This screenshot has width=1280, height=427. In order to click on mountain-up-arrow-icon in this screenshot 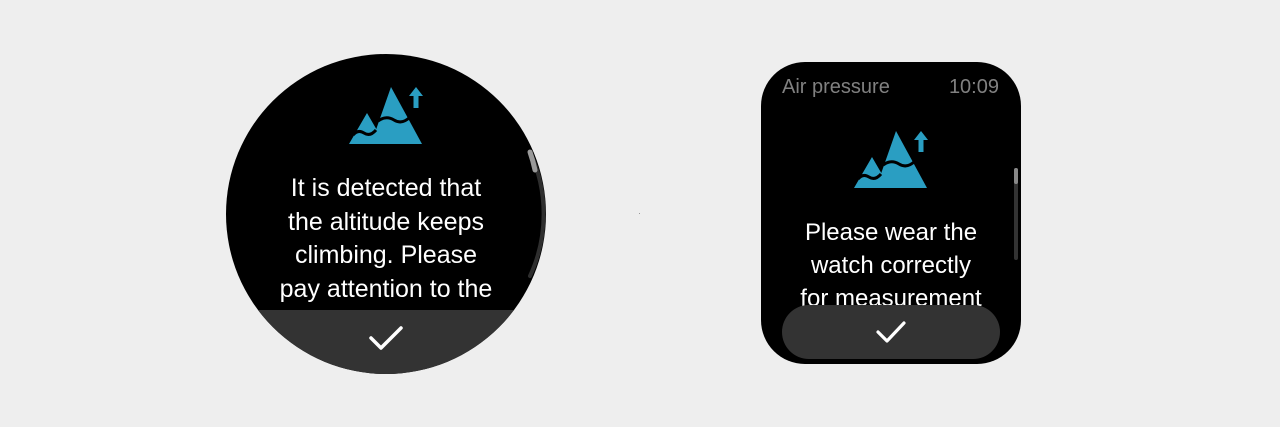, I will do `click(891, 159)`.